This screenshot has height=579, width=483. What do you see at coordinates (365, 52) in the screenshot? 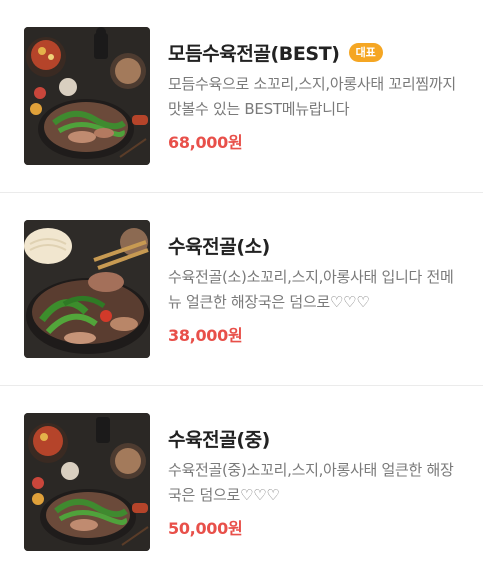
I see `representative-badge: 대표` at bounding box center [365, 52].